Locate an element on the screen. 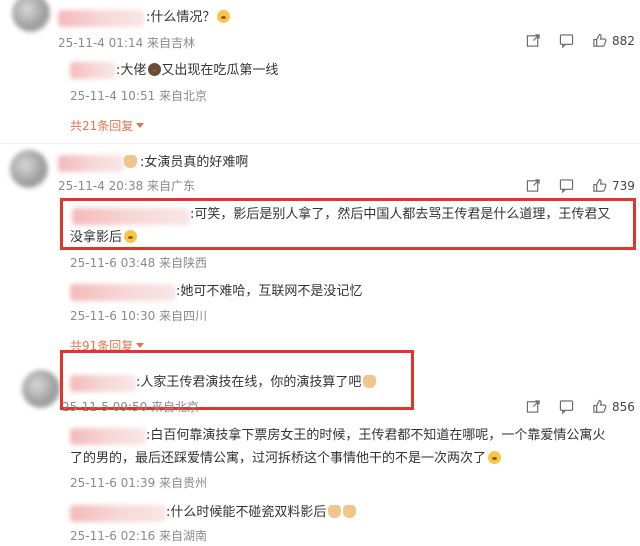 This screenshot has width=640, height=546. reply-text: :什么时候能不碰瓷双料影后 is located at coordinates (261, 513).